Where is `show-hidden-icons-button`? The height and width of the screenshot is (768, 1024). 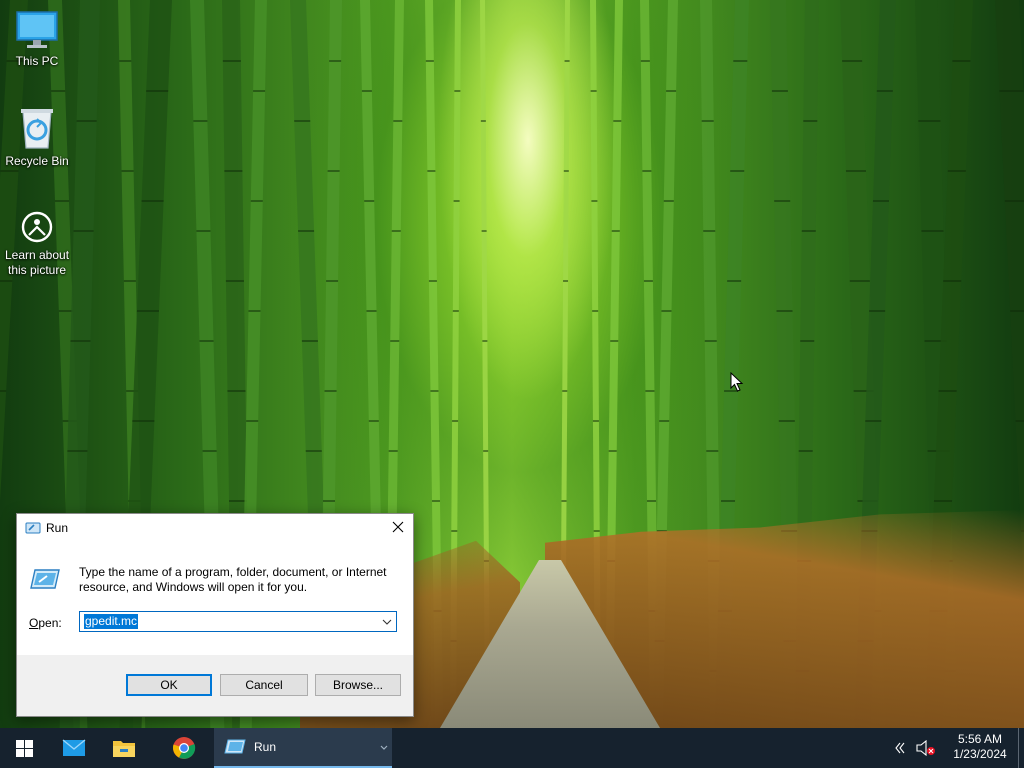 show-hidden-icons-button is located at coordinates (900, 748).